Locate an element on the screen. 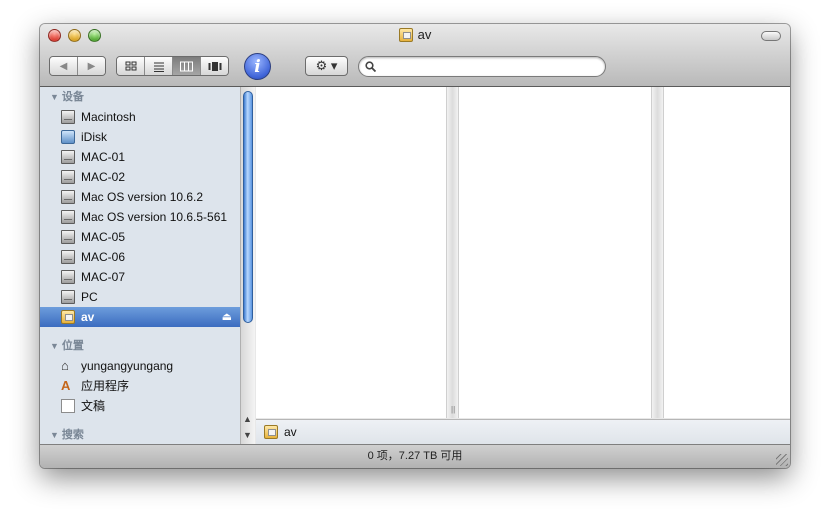 This screenshot has width=830, height=524. window-title-text: av is located at coordinates (424, 34).